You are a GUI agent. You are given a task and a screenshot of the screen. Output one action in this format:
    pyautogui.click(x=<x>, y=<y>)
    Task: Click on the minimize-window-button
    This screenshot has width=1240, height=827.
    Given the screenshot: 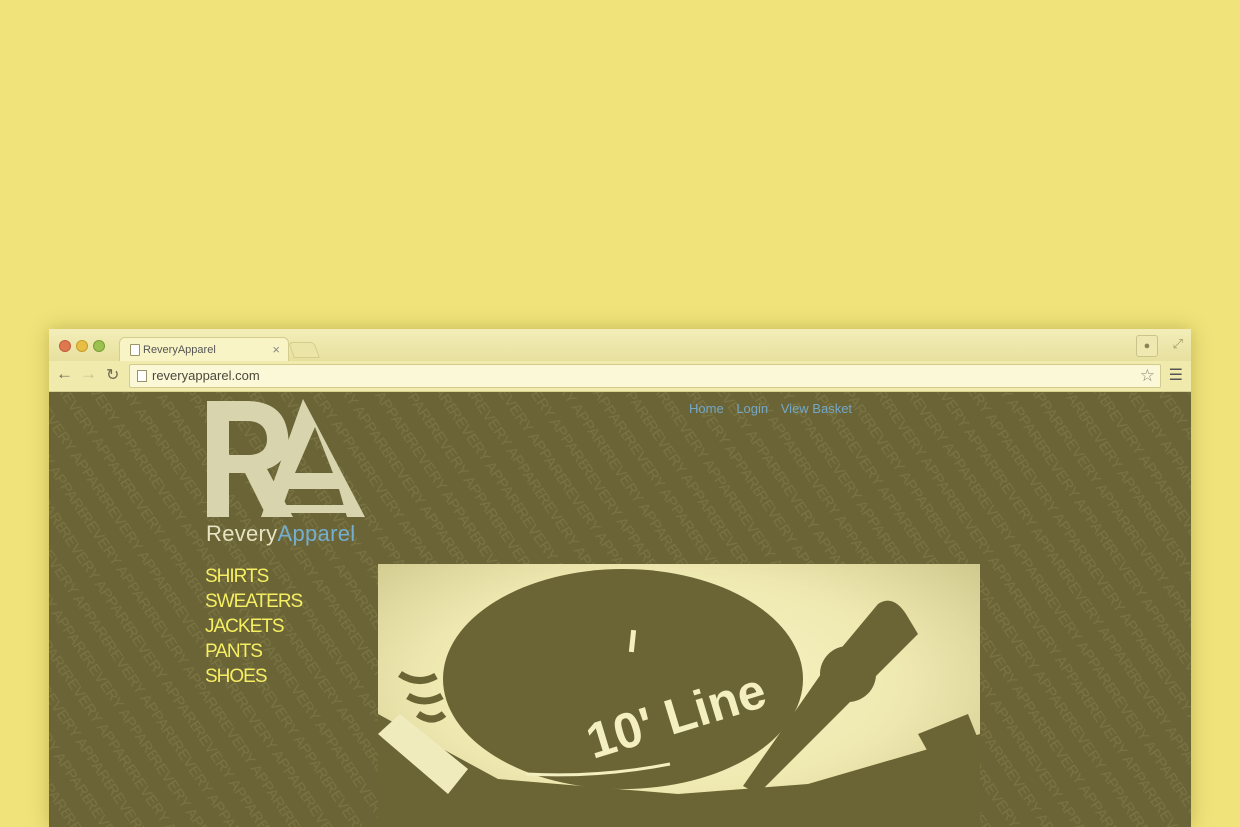 What is the action you would take?
    pyautogui.click(x=82, y=346)
    